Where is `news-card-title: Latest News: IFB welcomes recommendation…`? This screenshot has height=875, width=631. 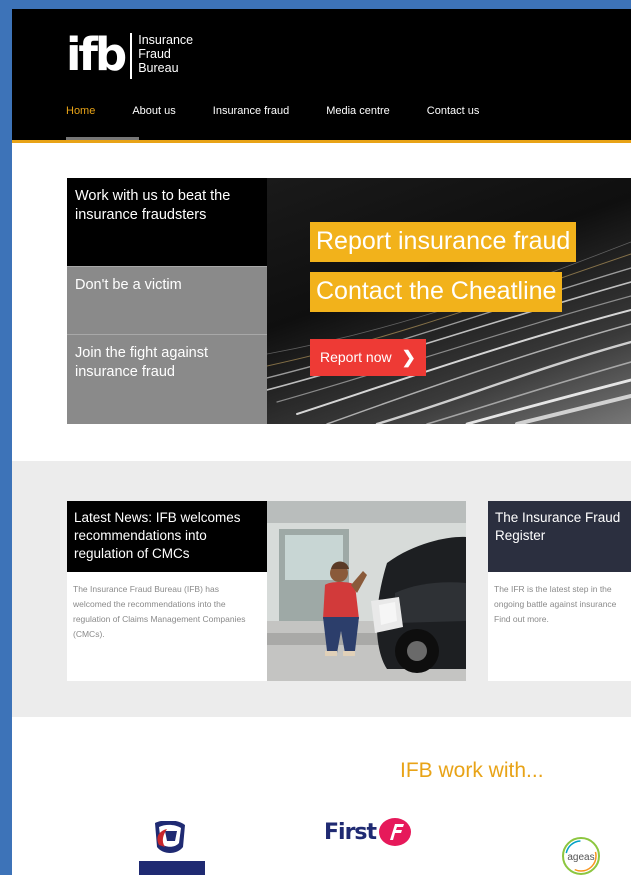
news-card-title: Latest News: IFB welcomes recommendation… is located at coordinates (167, 536).